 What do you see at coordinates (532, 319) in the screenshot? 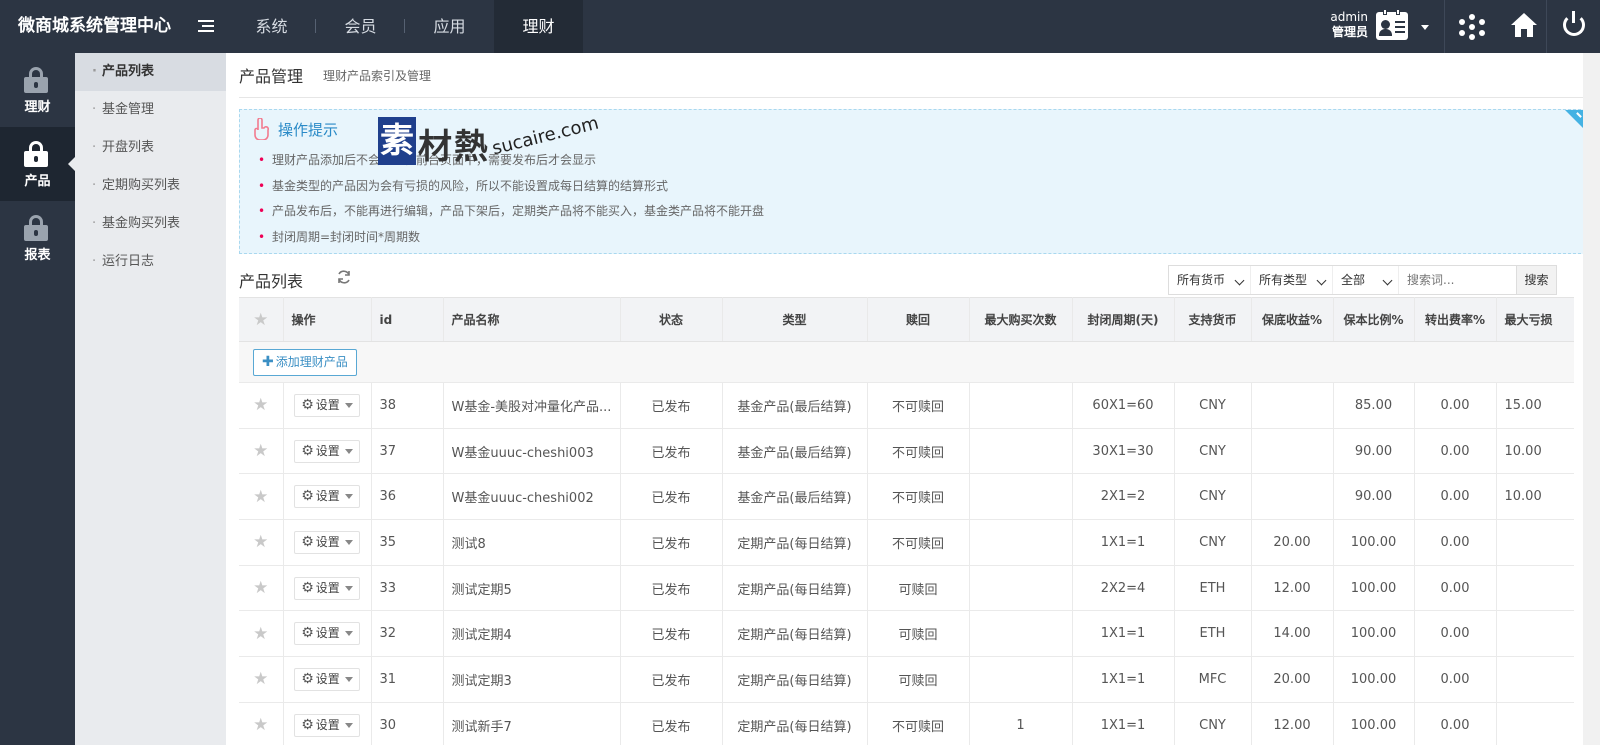
I see `column-header: 产品名称` at bounding box center [532, 319].